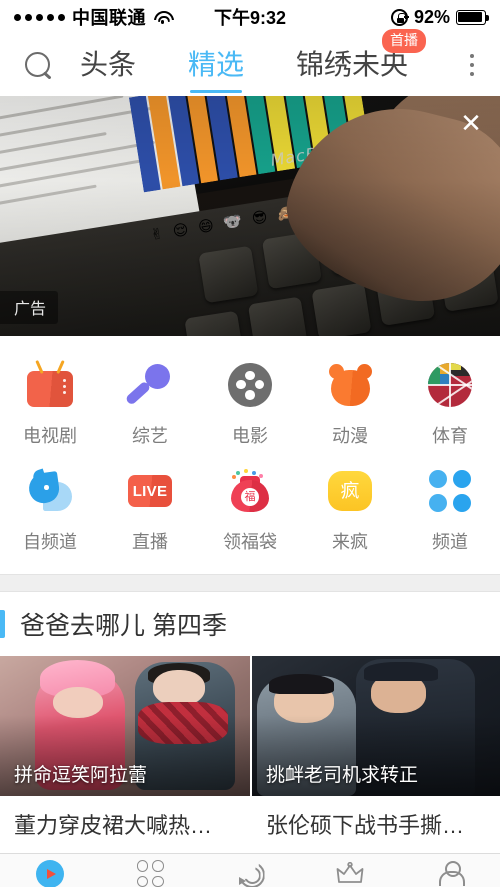 This screenshot has width=500, height=887. Describe the element at coordinates (450, 436) in the screenshot. I see `category-label: 体育` at that location.